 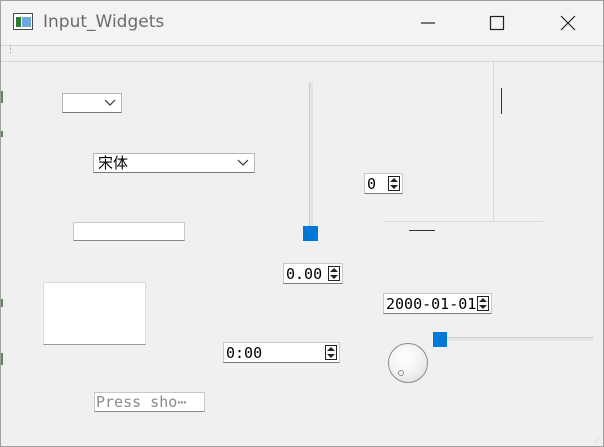 I want to click on minimize-icon, so click(x=428, y=23).